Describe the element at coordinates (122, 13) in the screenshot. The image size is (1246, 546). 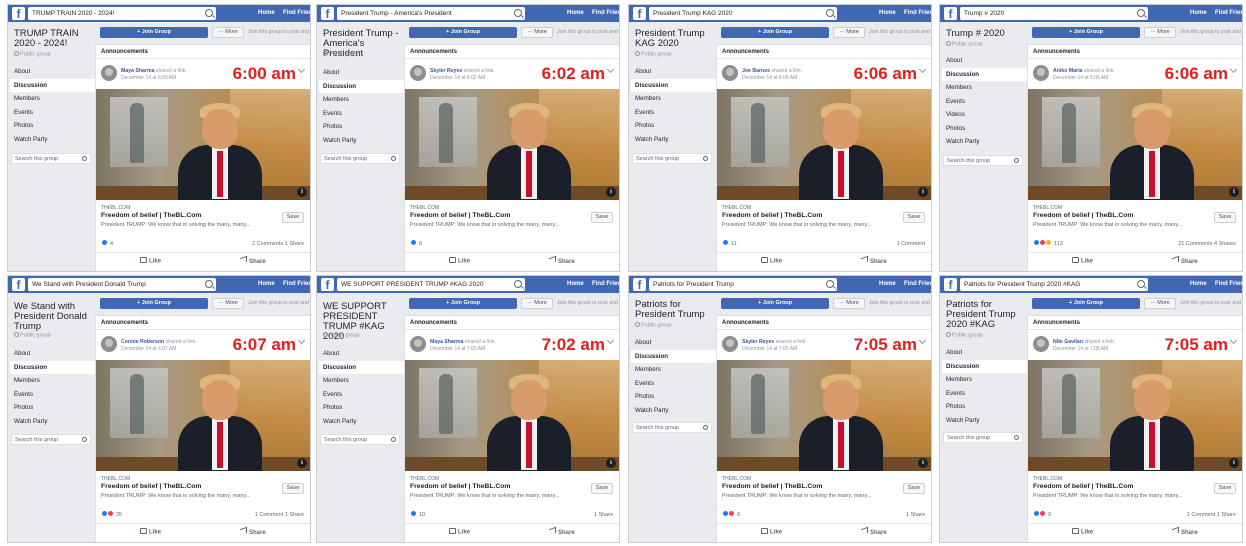
I see `top-search-input: TRUMP TRAIN 2020 - 2024!` at that location.